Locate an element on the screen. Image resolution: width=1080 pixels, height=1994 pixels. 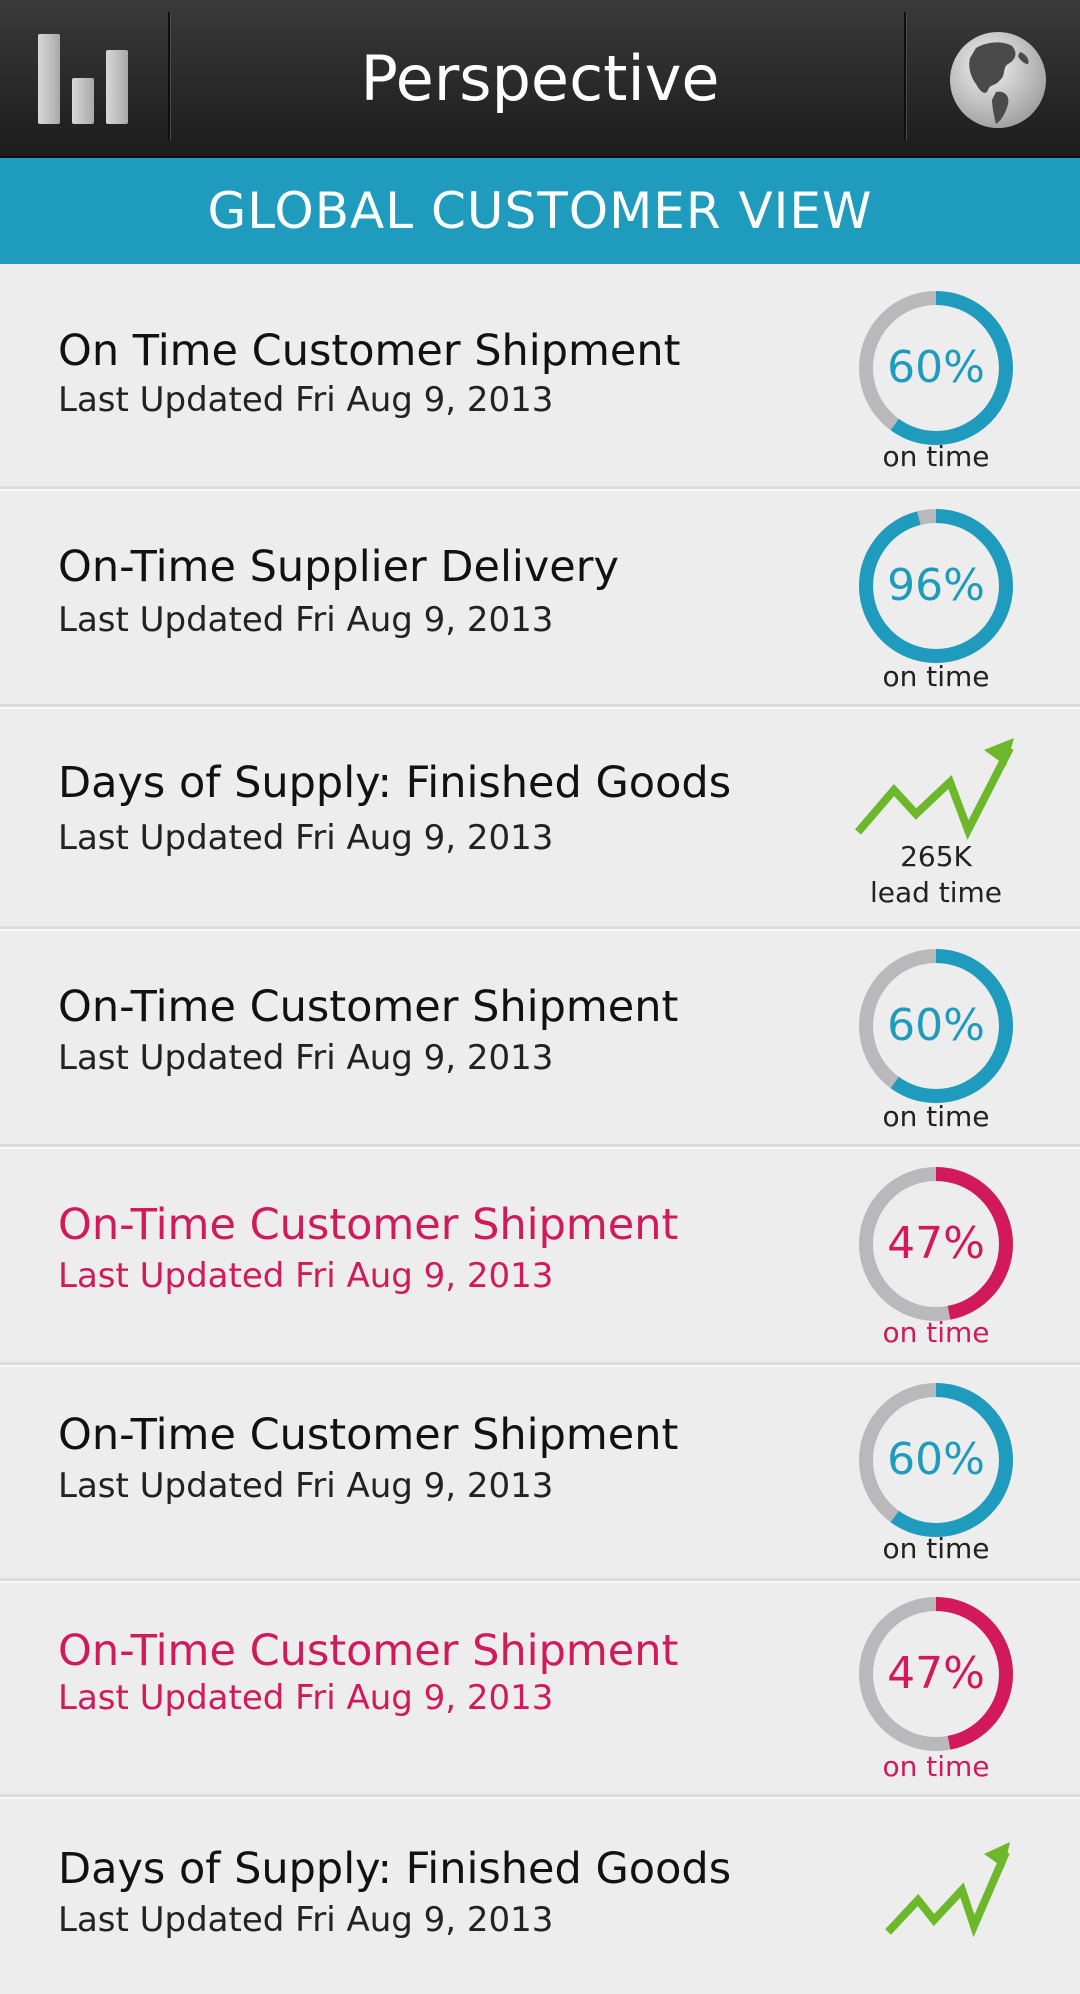
section-banner: GLOBAL CUSTOMER VIEW is located at coordinates (540, 211).